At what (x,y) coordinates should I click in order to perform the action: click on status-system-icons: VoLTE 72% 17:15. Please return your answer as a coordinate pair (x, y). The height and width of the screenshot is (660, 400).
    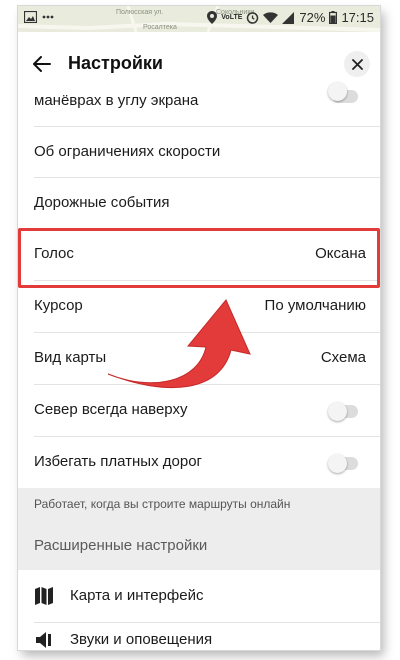
    Looking at the image, I should click on (290, 17).